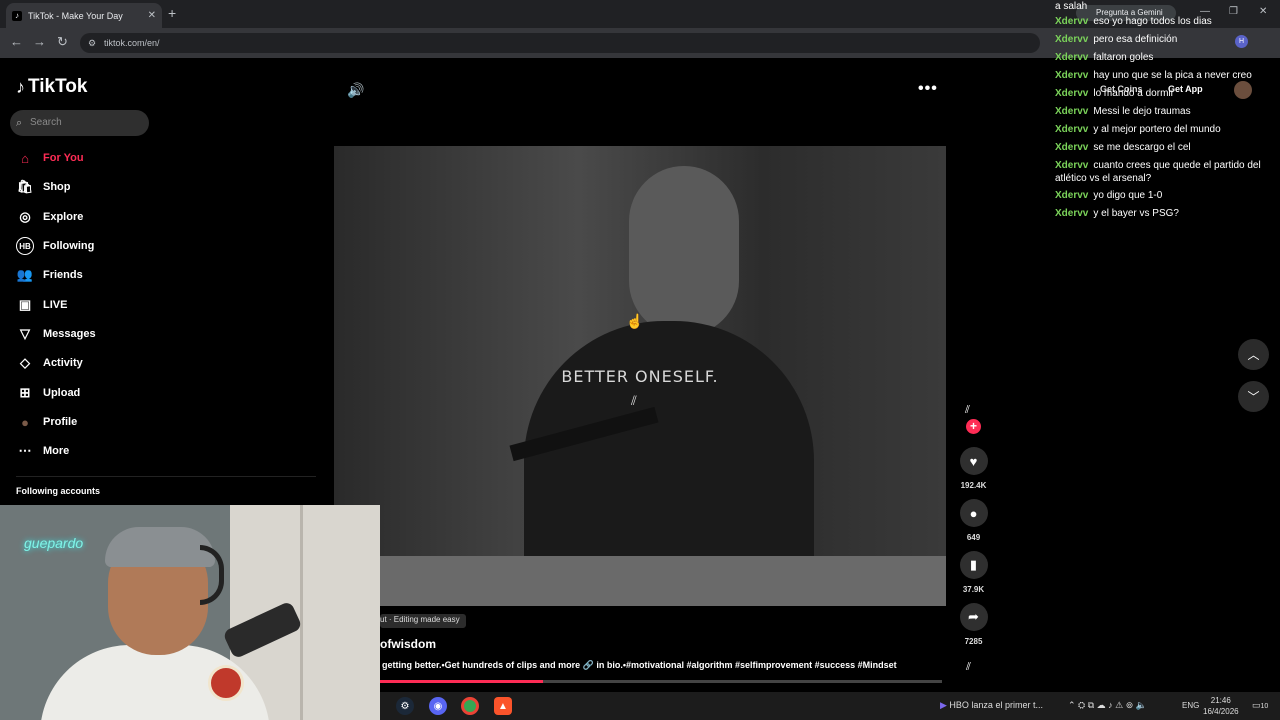 The width and height of the screenshot is (1280, 720). I want to click on forward-button: →, so click(39, 41).